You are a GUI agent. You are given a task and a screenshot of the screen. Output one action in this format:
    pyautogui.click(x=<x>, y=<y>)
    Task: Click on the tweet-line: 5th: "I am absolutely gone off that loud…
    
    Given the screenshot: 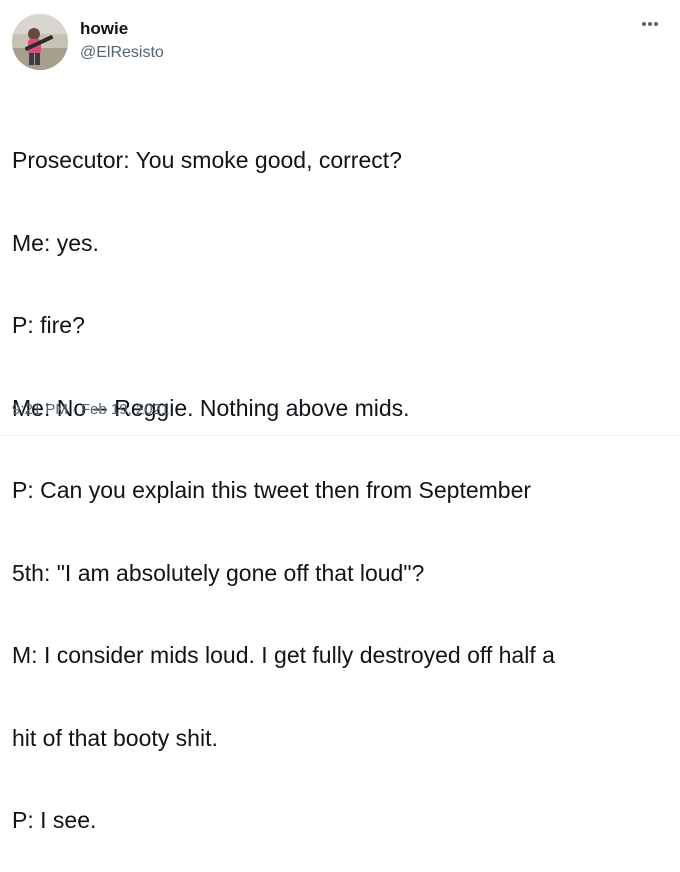 What is the action you would take?
    pyautogui.click(x=218, y=572)
    